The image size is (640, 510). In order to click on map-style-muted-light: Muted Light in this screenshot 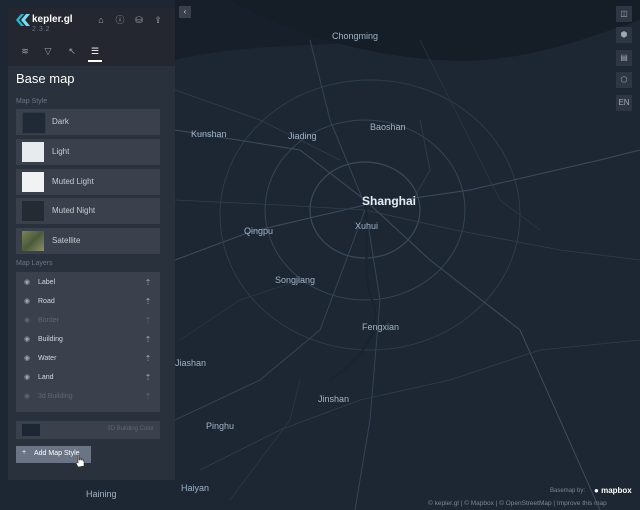, I will do `click(88, 182)`.